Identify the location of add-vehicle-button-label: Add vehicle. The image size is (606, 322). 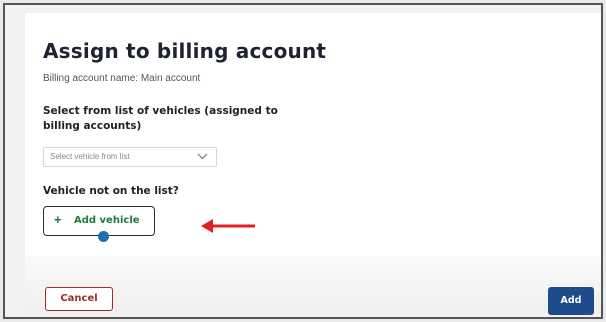
(107, 220).